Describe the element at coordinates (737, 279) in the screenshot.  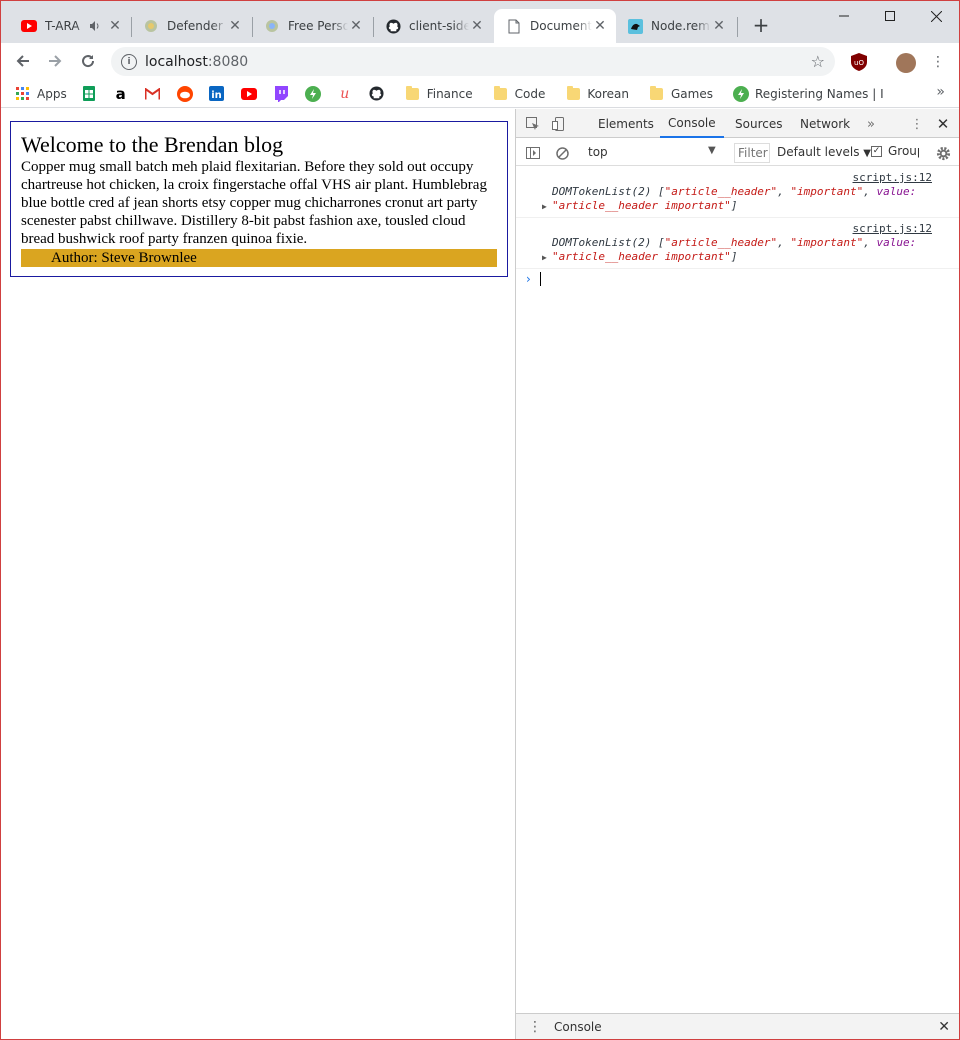
I see `console-prompt: ›` at that location.